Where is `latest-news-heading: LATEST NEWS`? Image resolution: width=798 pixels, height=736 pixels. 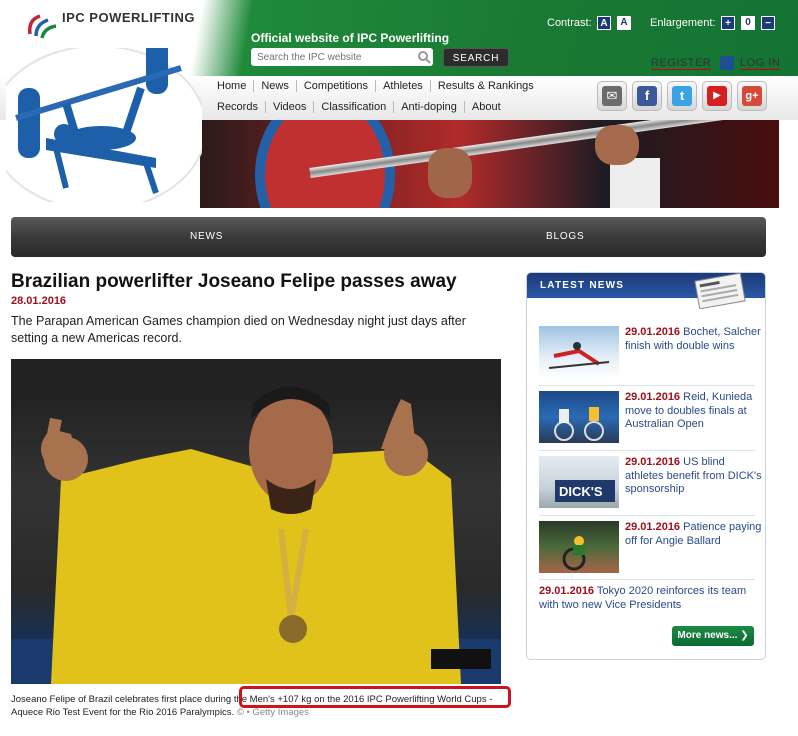 latest-news-heading: LATEST NEWS is located at coordinates (582, 285).